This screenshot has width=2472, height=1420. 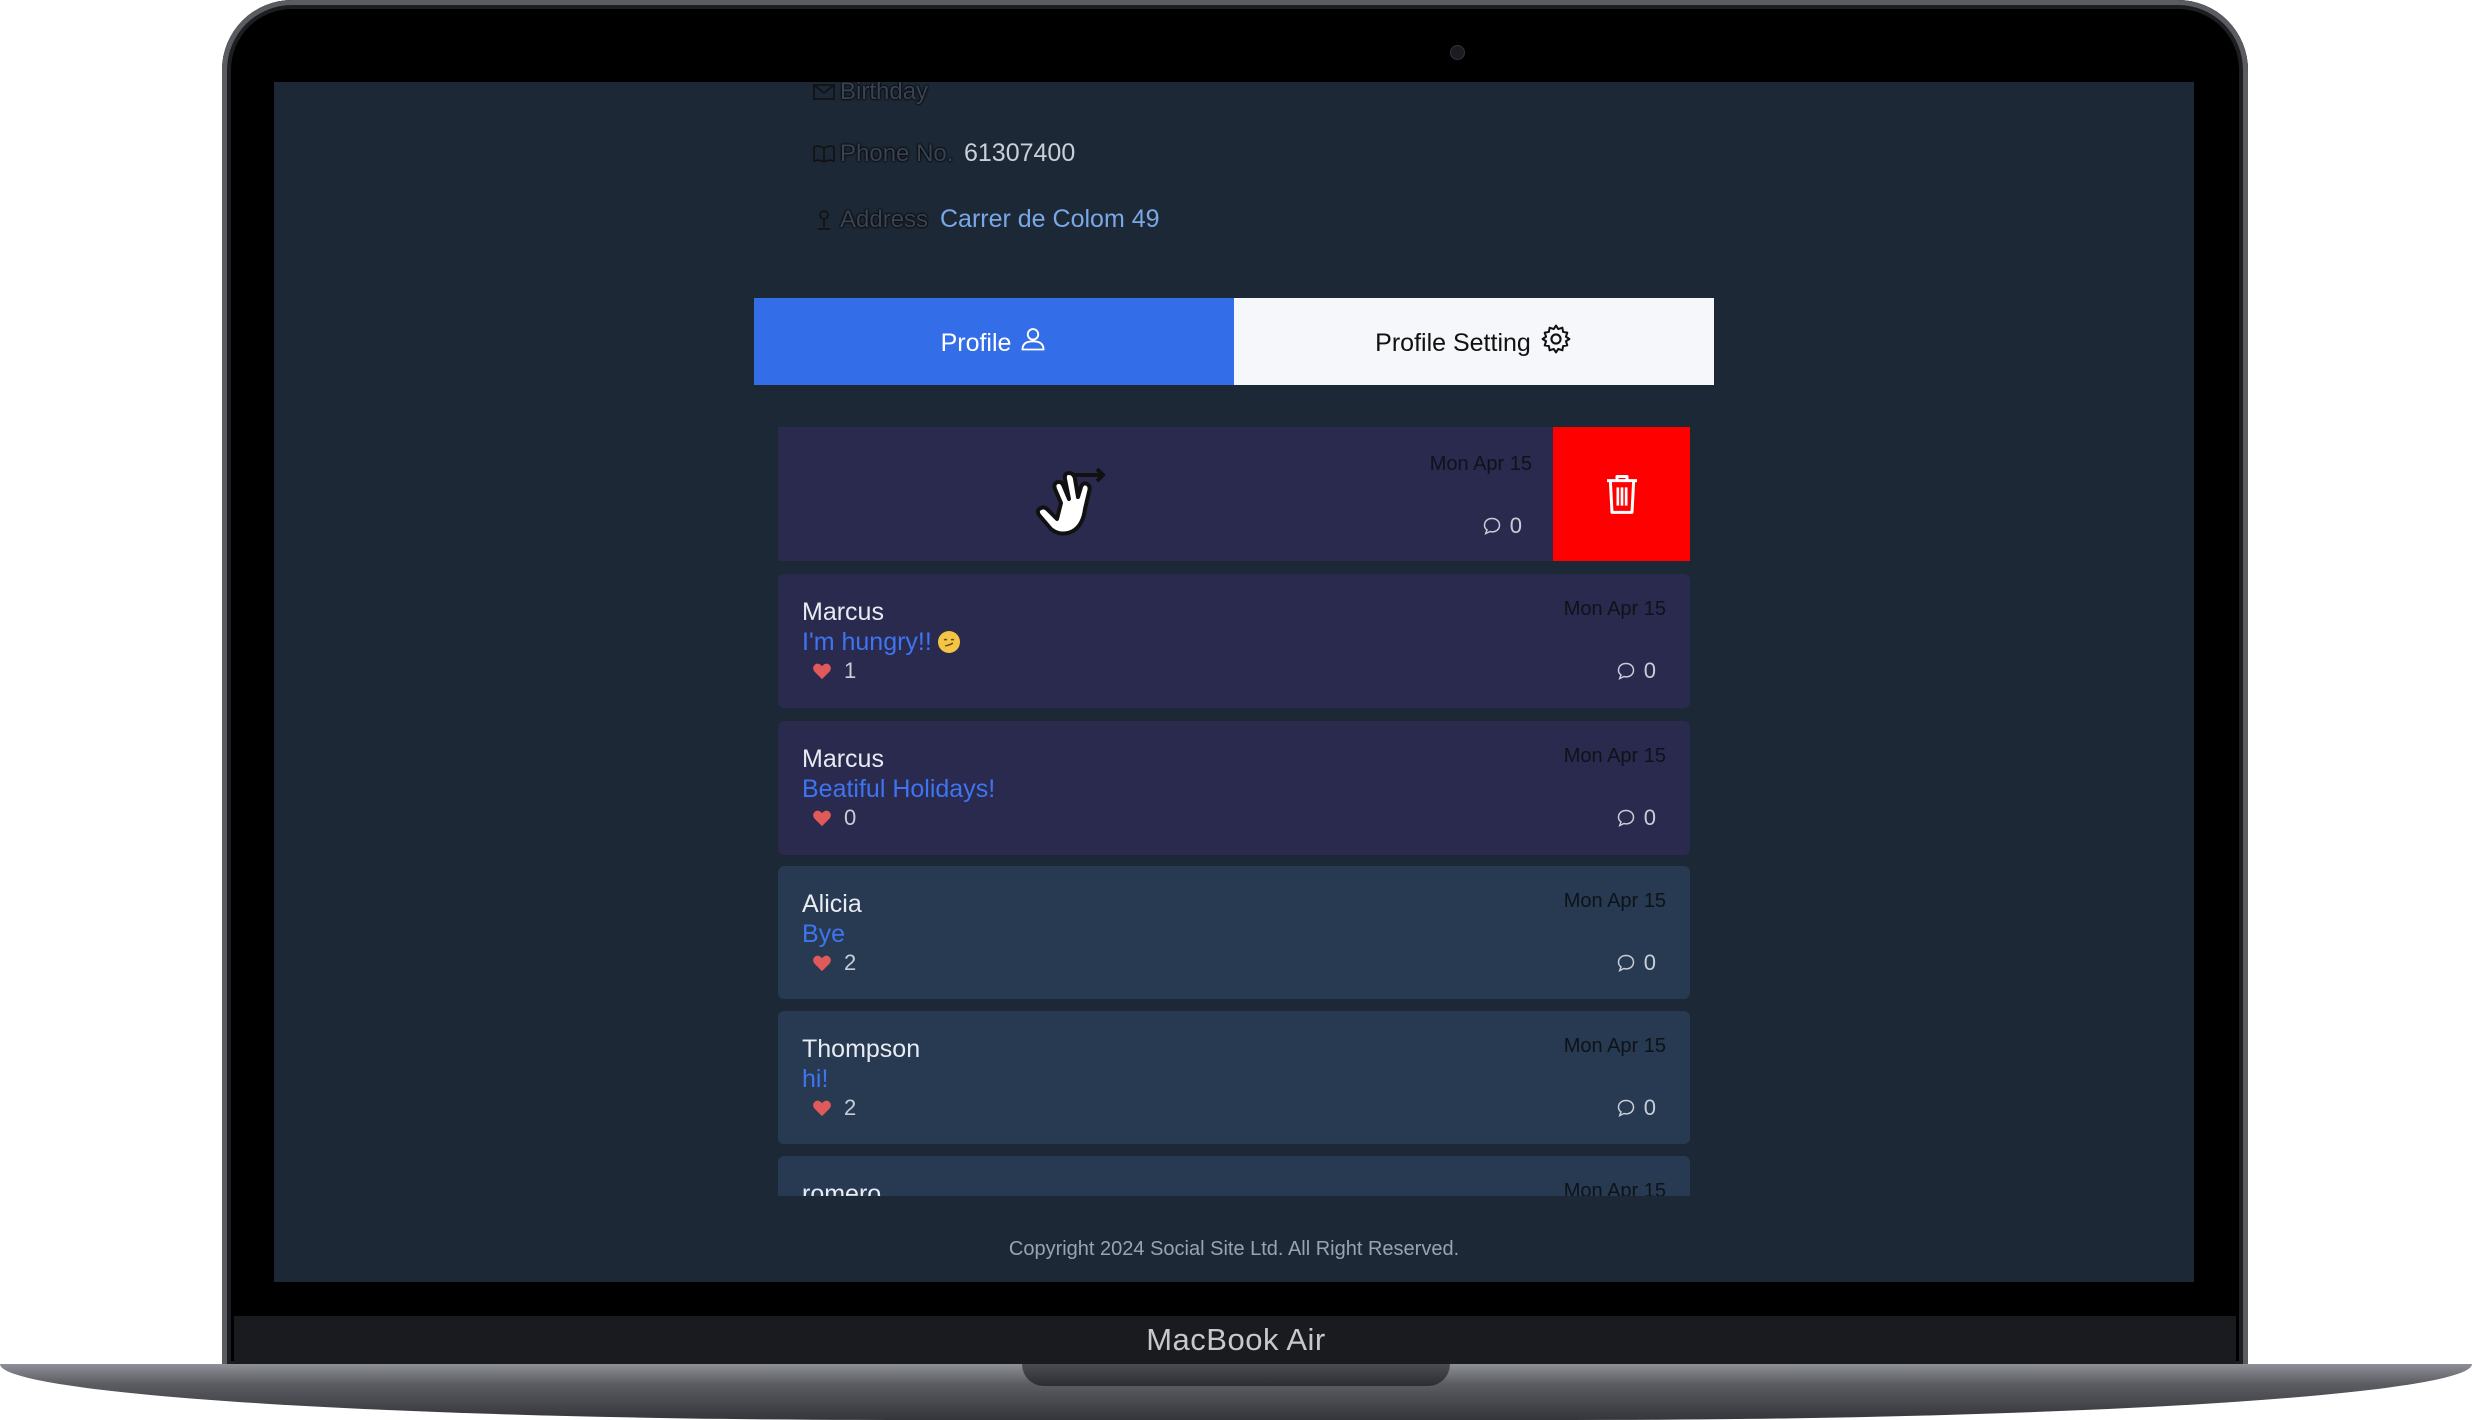 What do you see at coordinates (824, 153) in the screenshot?
I see `book-icon` at bounding box center [824, 153].